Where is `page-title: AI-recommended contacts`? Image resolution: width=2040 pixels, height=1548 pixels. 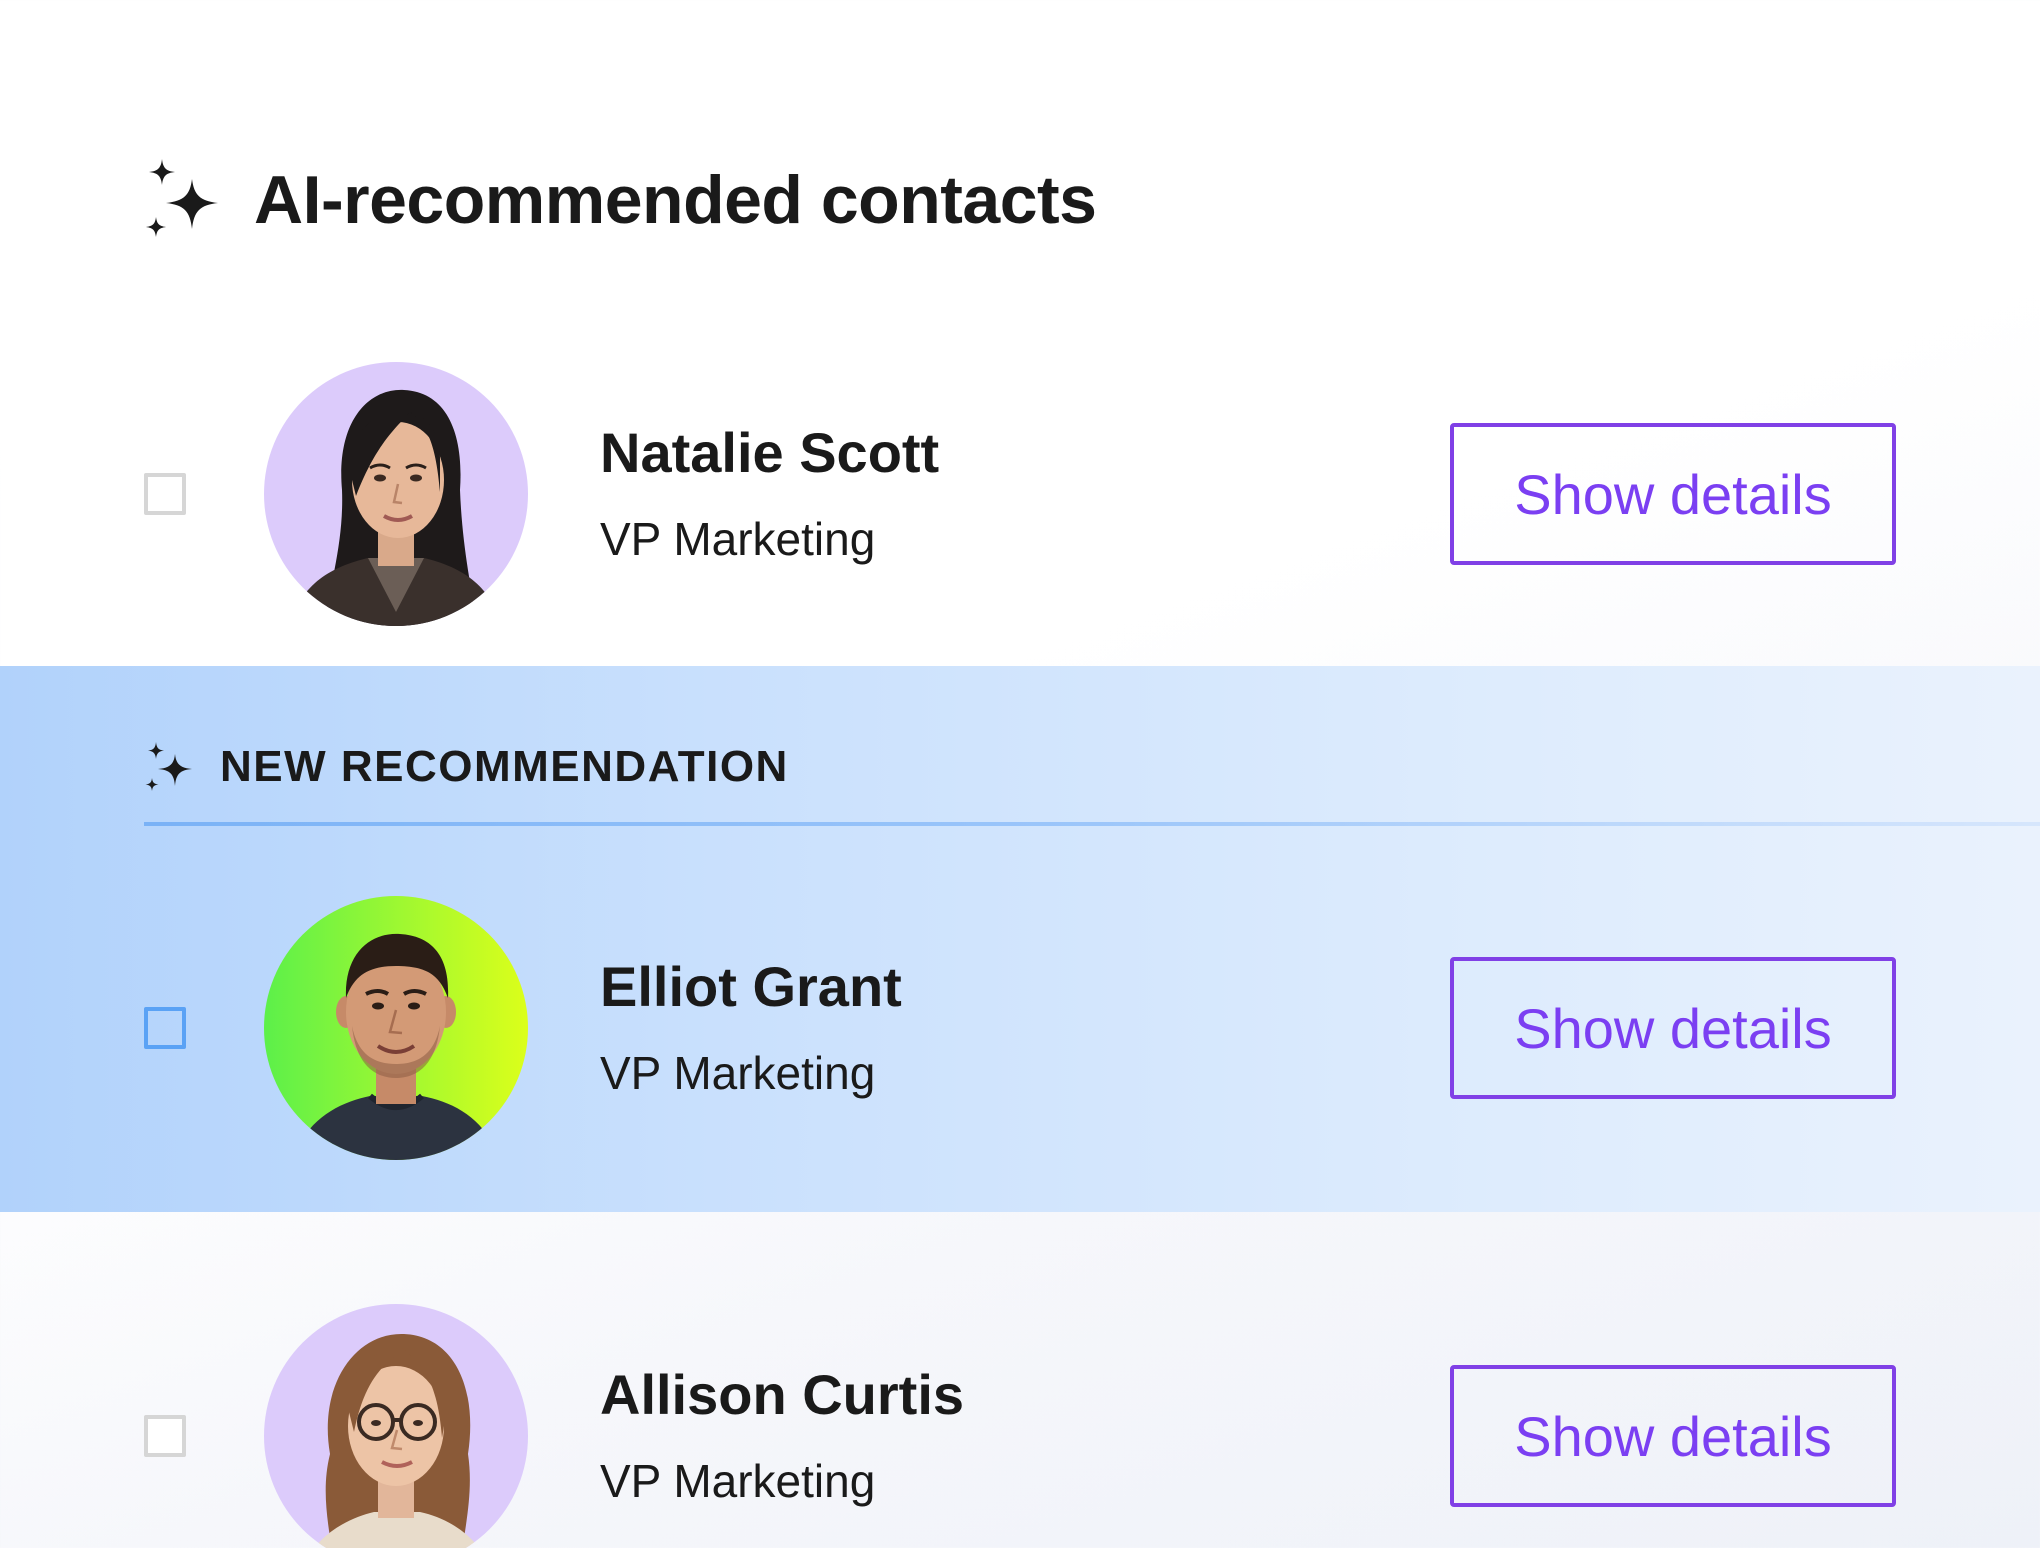 page-title: AI-recommended contacts is located at coordinates (675, 200).